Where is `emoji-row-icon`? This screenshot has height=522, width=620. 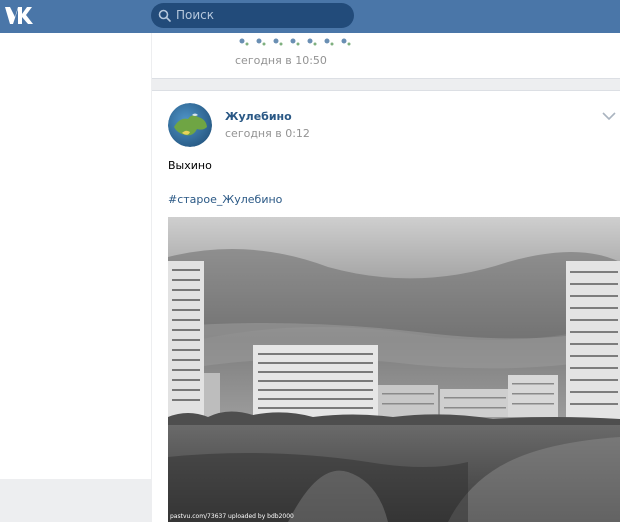
emoji-row-icon is located at coordinates (295, 42).